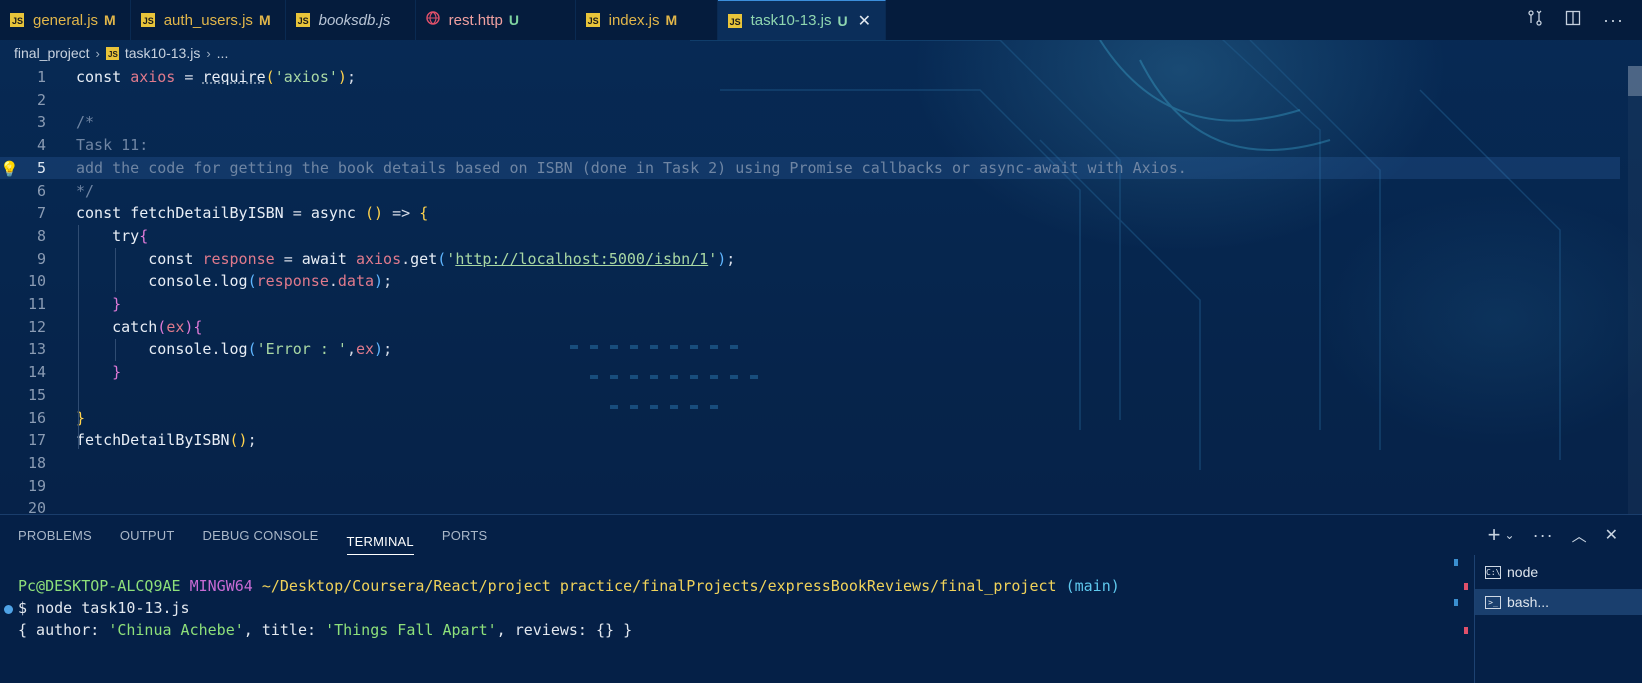 Image resolution: width=1642 pixels, height=683 pixels. I want to click on tab-label: task10-13.js, so click(791, 20).